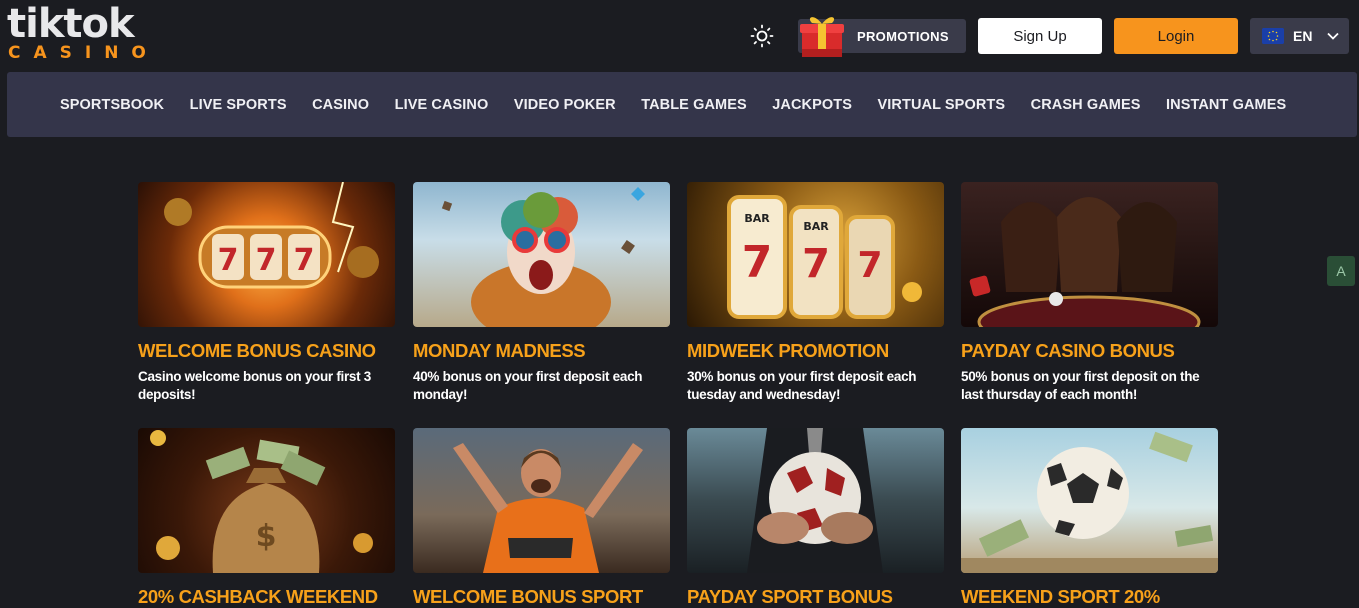 The image size is (1359, 608). Describe the element at coordinates (83, 53) in the screenshot. I see `logo-subtitle: CASINO` at that location.